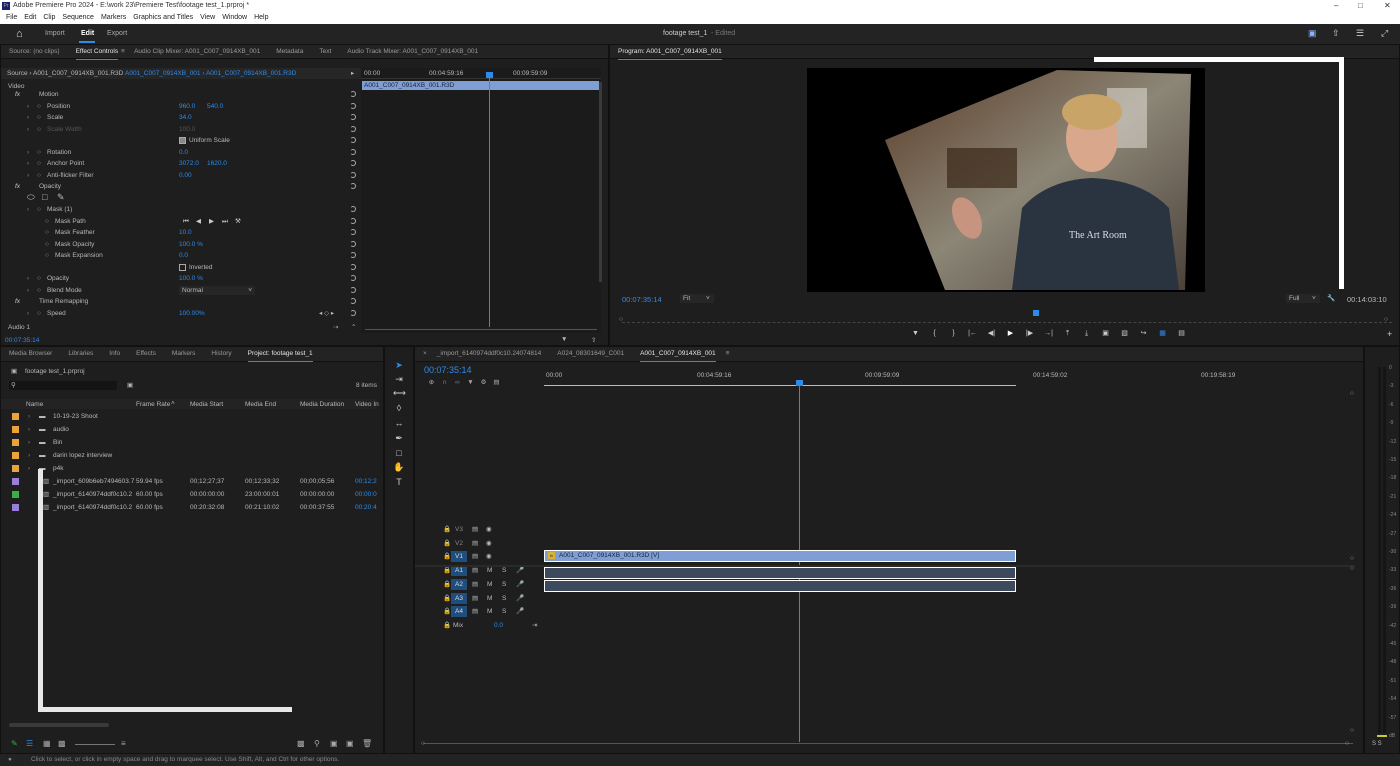 The width and height of the screenshot is (1400, 766). Describe the element at coordinates (496, 382) in the screenshot. I see `captions-icon: ▤` at that location.